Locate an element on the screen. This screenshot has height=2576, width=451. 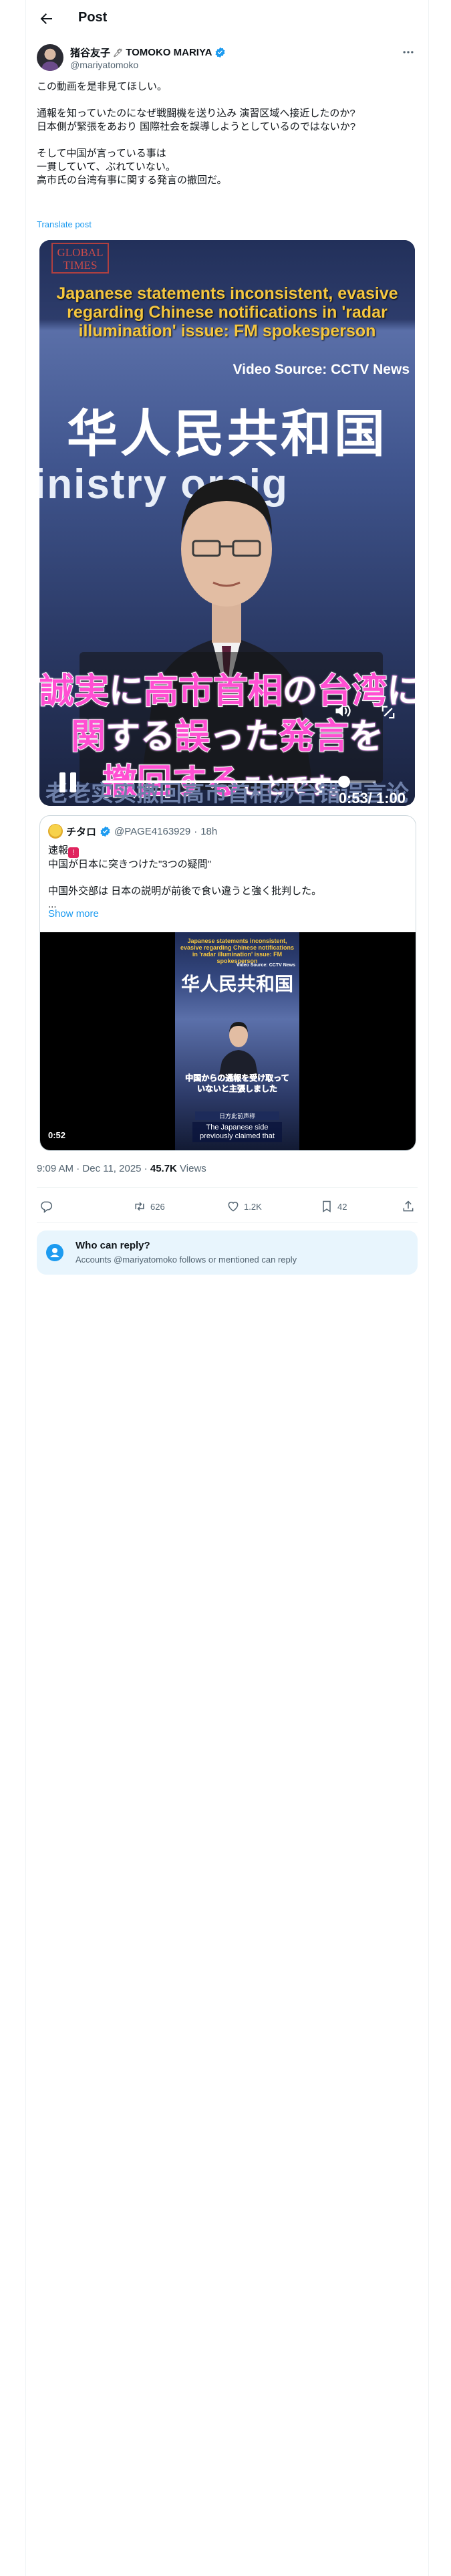
avatar is located at coordinates (50, 57).